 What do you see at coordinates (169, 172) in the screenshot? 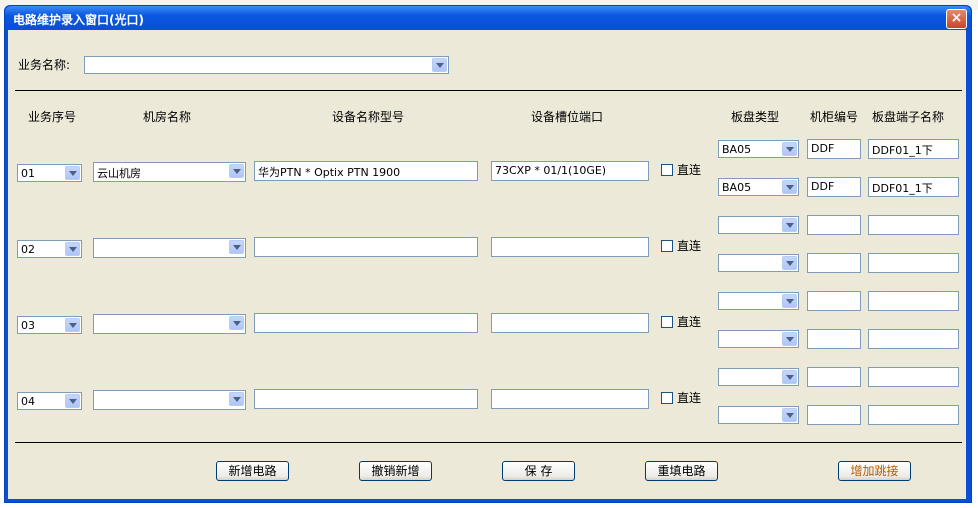
I see `room-select: 云山机房` at bounding box center [169, 172].